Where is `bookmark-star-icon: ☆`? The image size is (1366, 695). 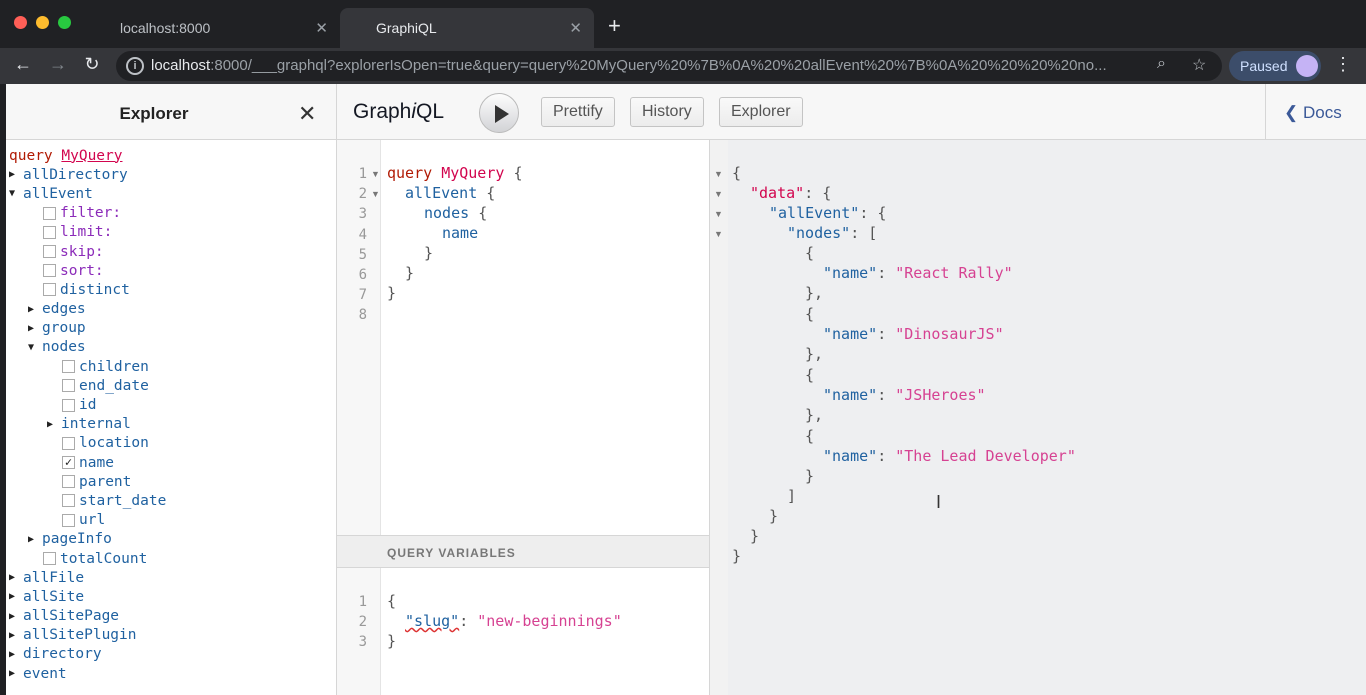 bookmark-star-icon: ☆ is located at coordinates (1199, 65).